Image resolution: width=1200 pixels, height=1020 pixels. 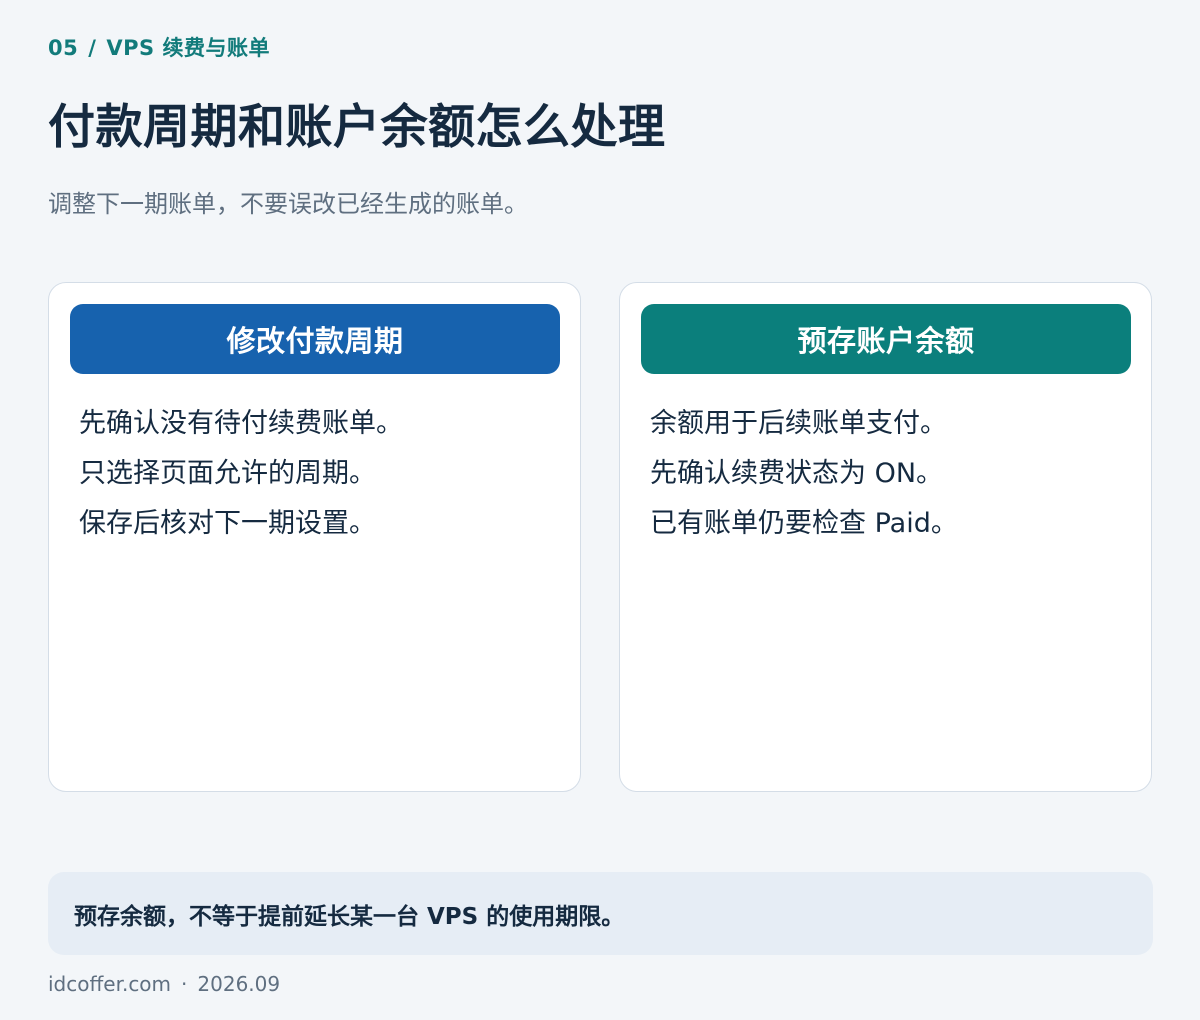 What do you see at coordinates (110, 984) in the screenshot?
I see `footer-site: idcoffer.com` at bounding box center [110, 984].